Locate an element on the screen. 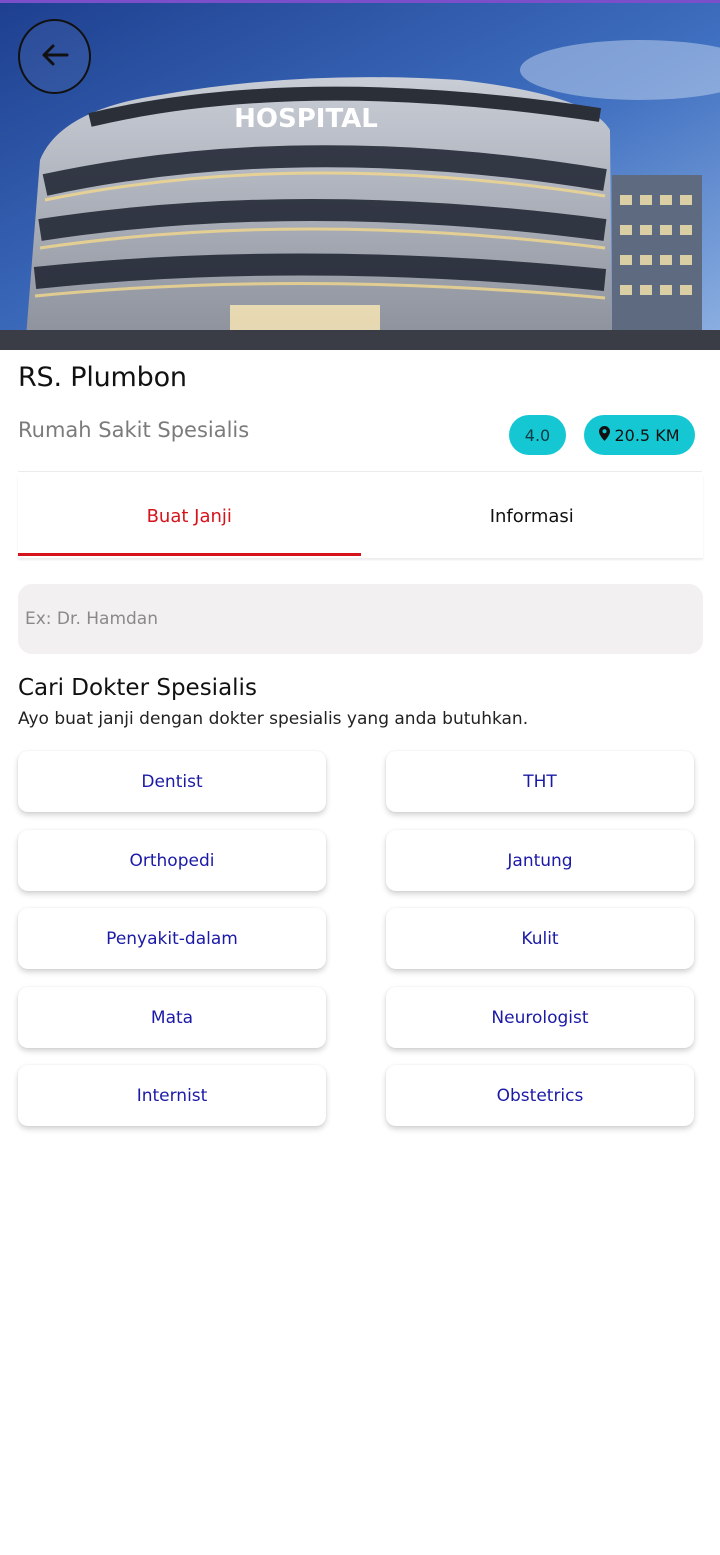 The image size is (720, 1555). specialist-button-neurologist: Neurologist is located at coordinates (540, 1017).